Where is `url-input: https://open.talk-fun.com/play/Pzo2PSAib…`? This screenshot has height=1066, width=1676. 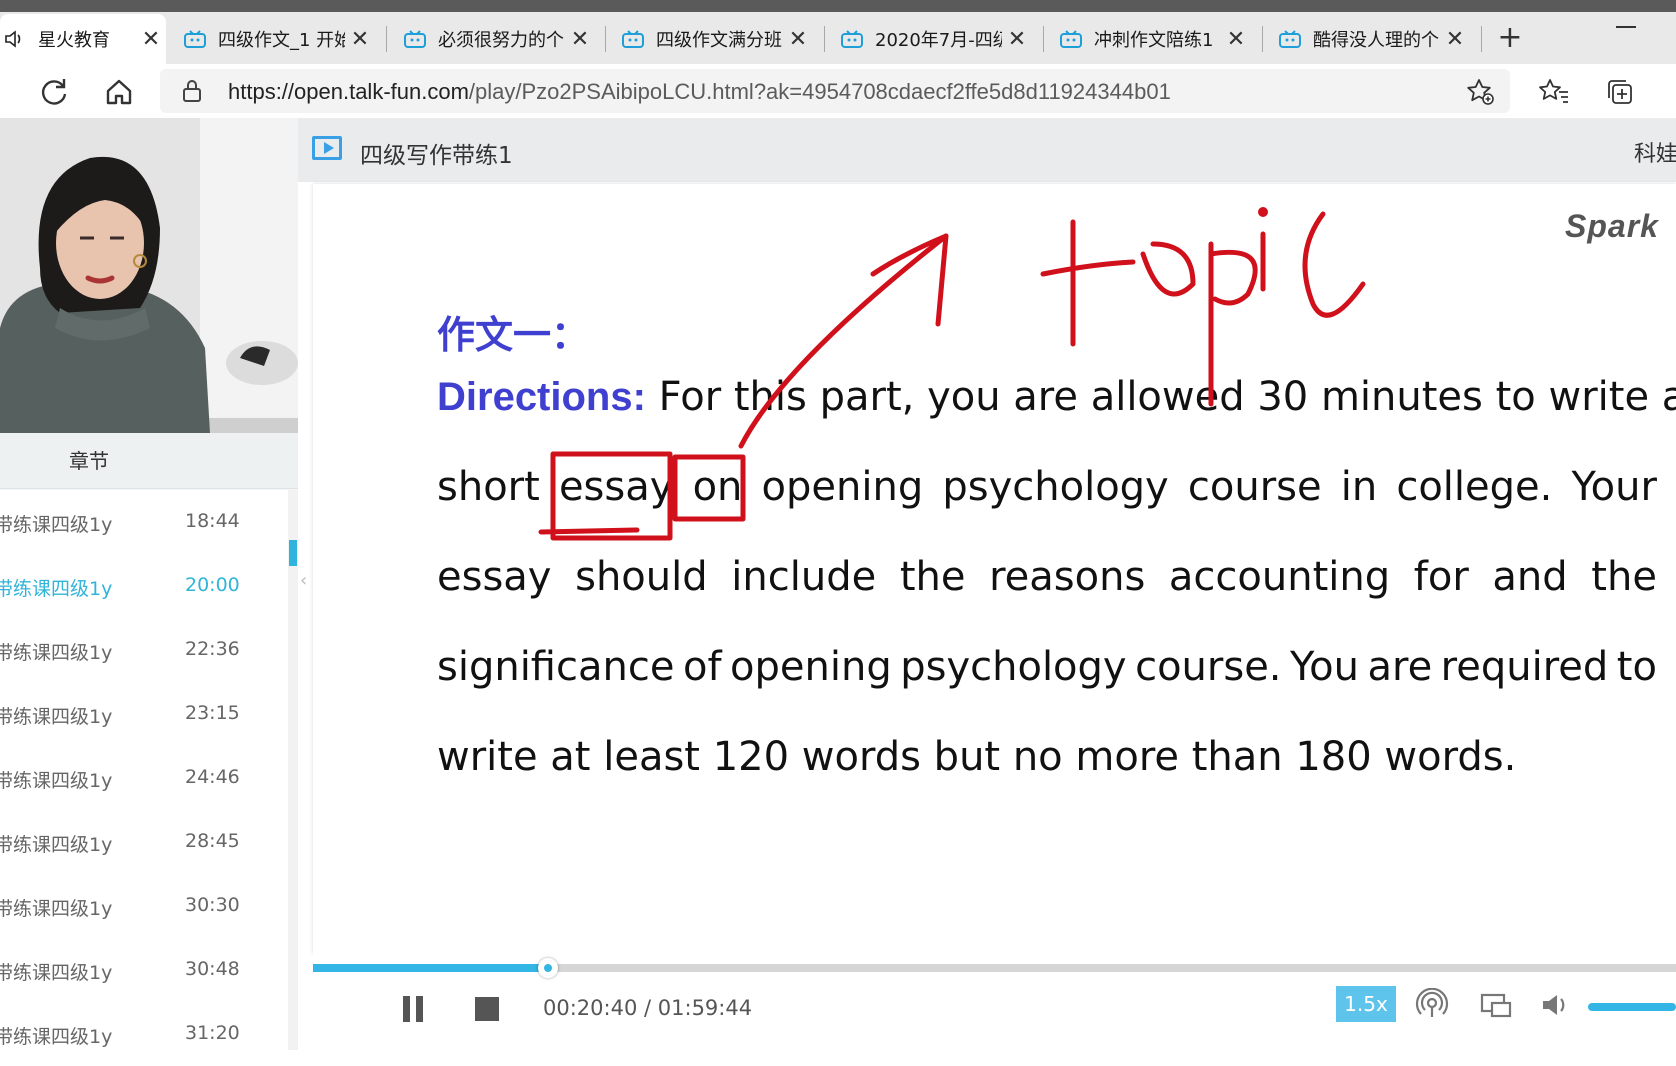
url-input: https://open.talk-fun.com/play/Pzo2PSAib… is located at coordinates (835, 91).